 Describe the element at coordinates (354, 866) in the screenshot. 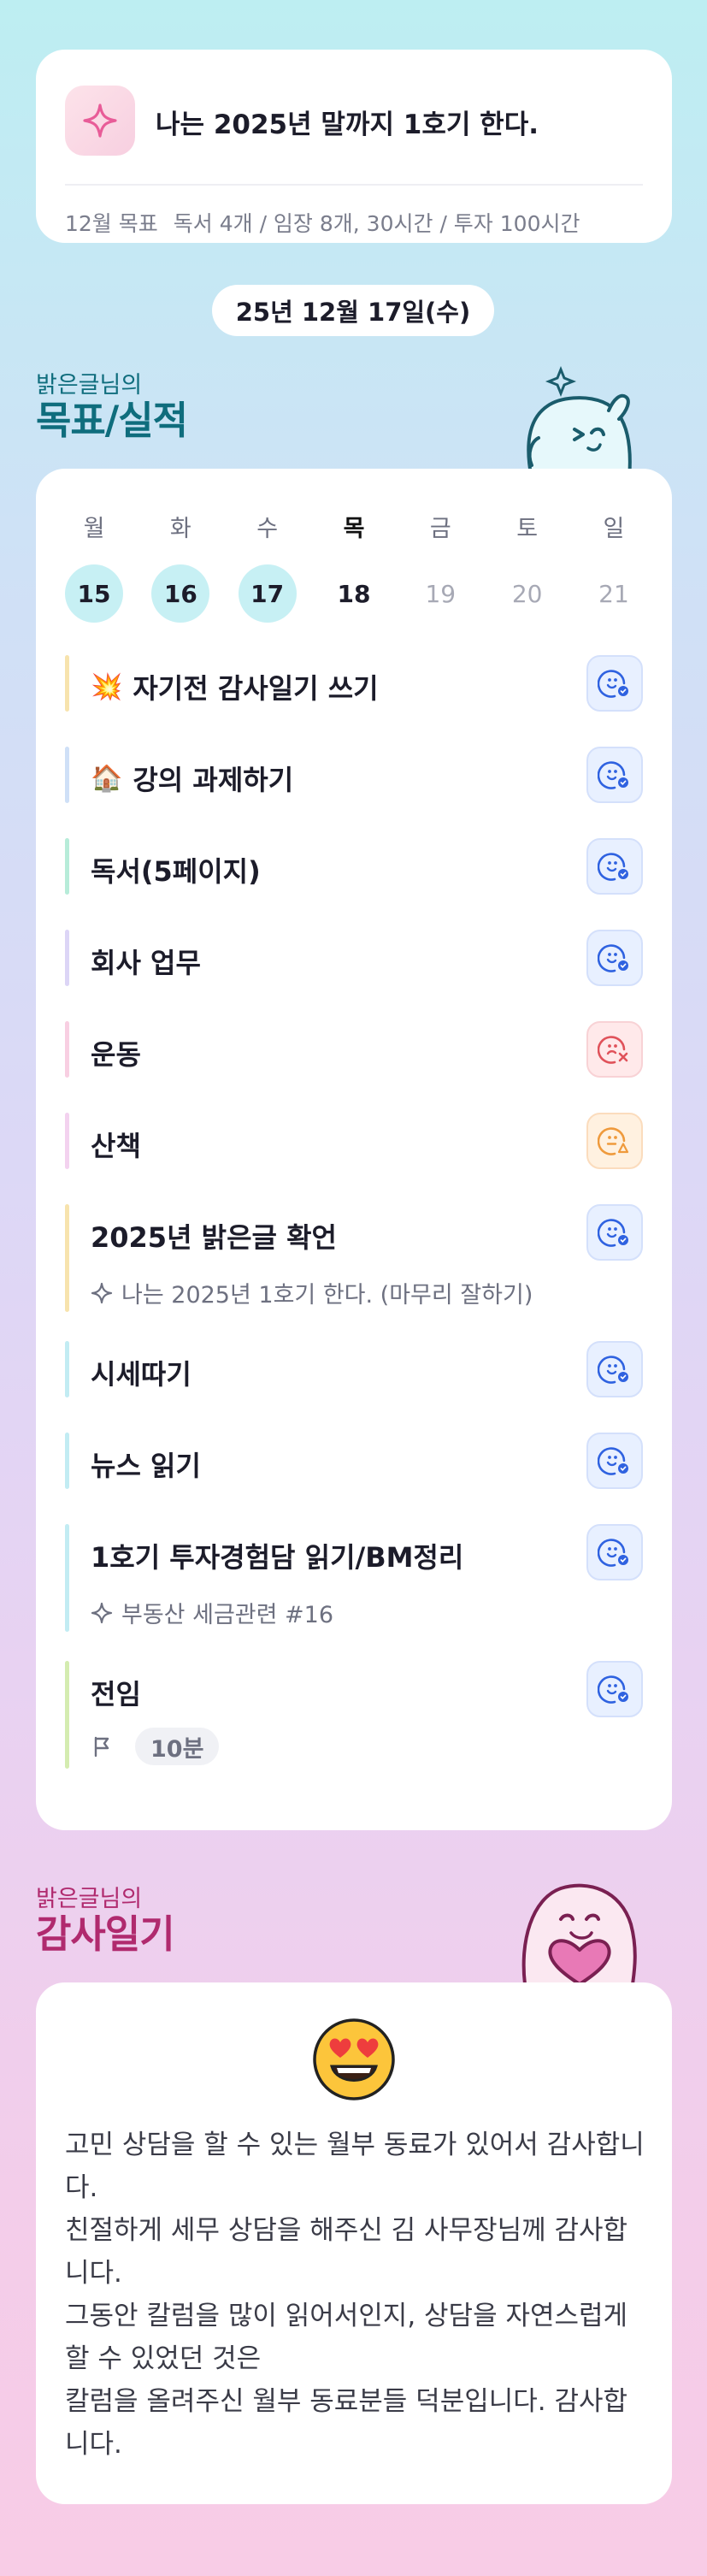

I see `task-item: 독서(5페이지)` at that location.